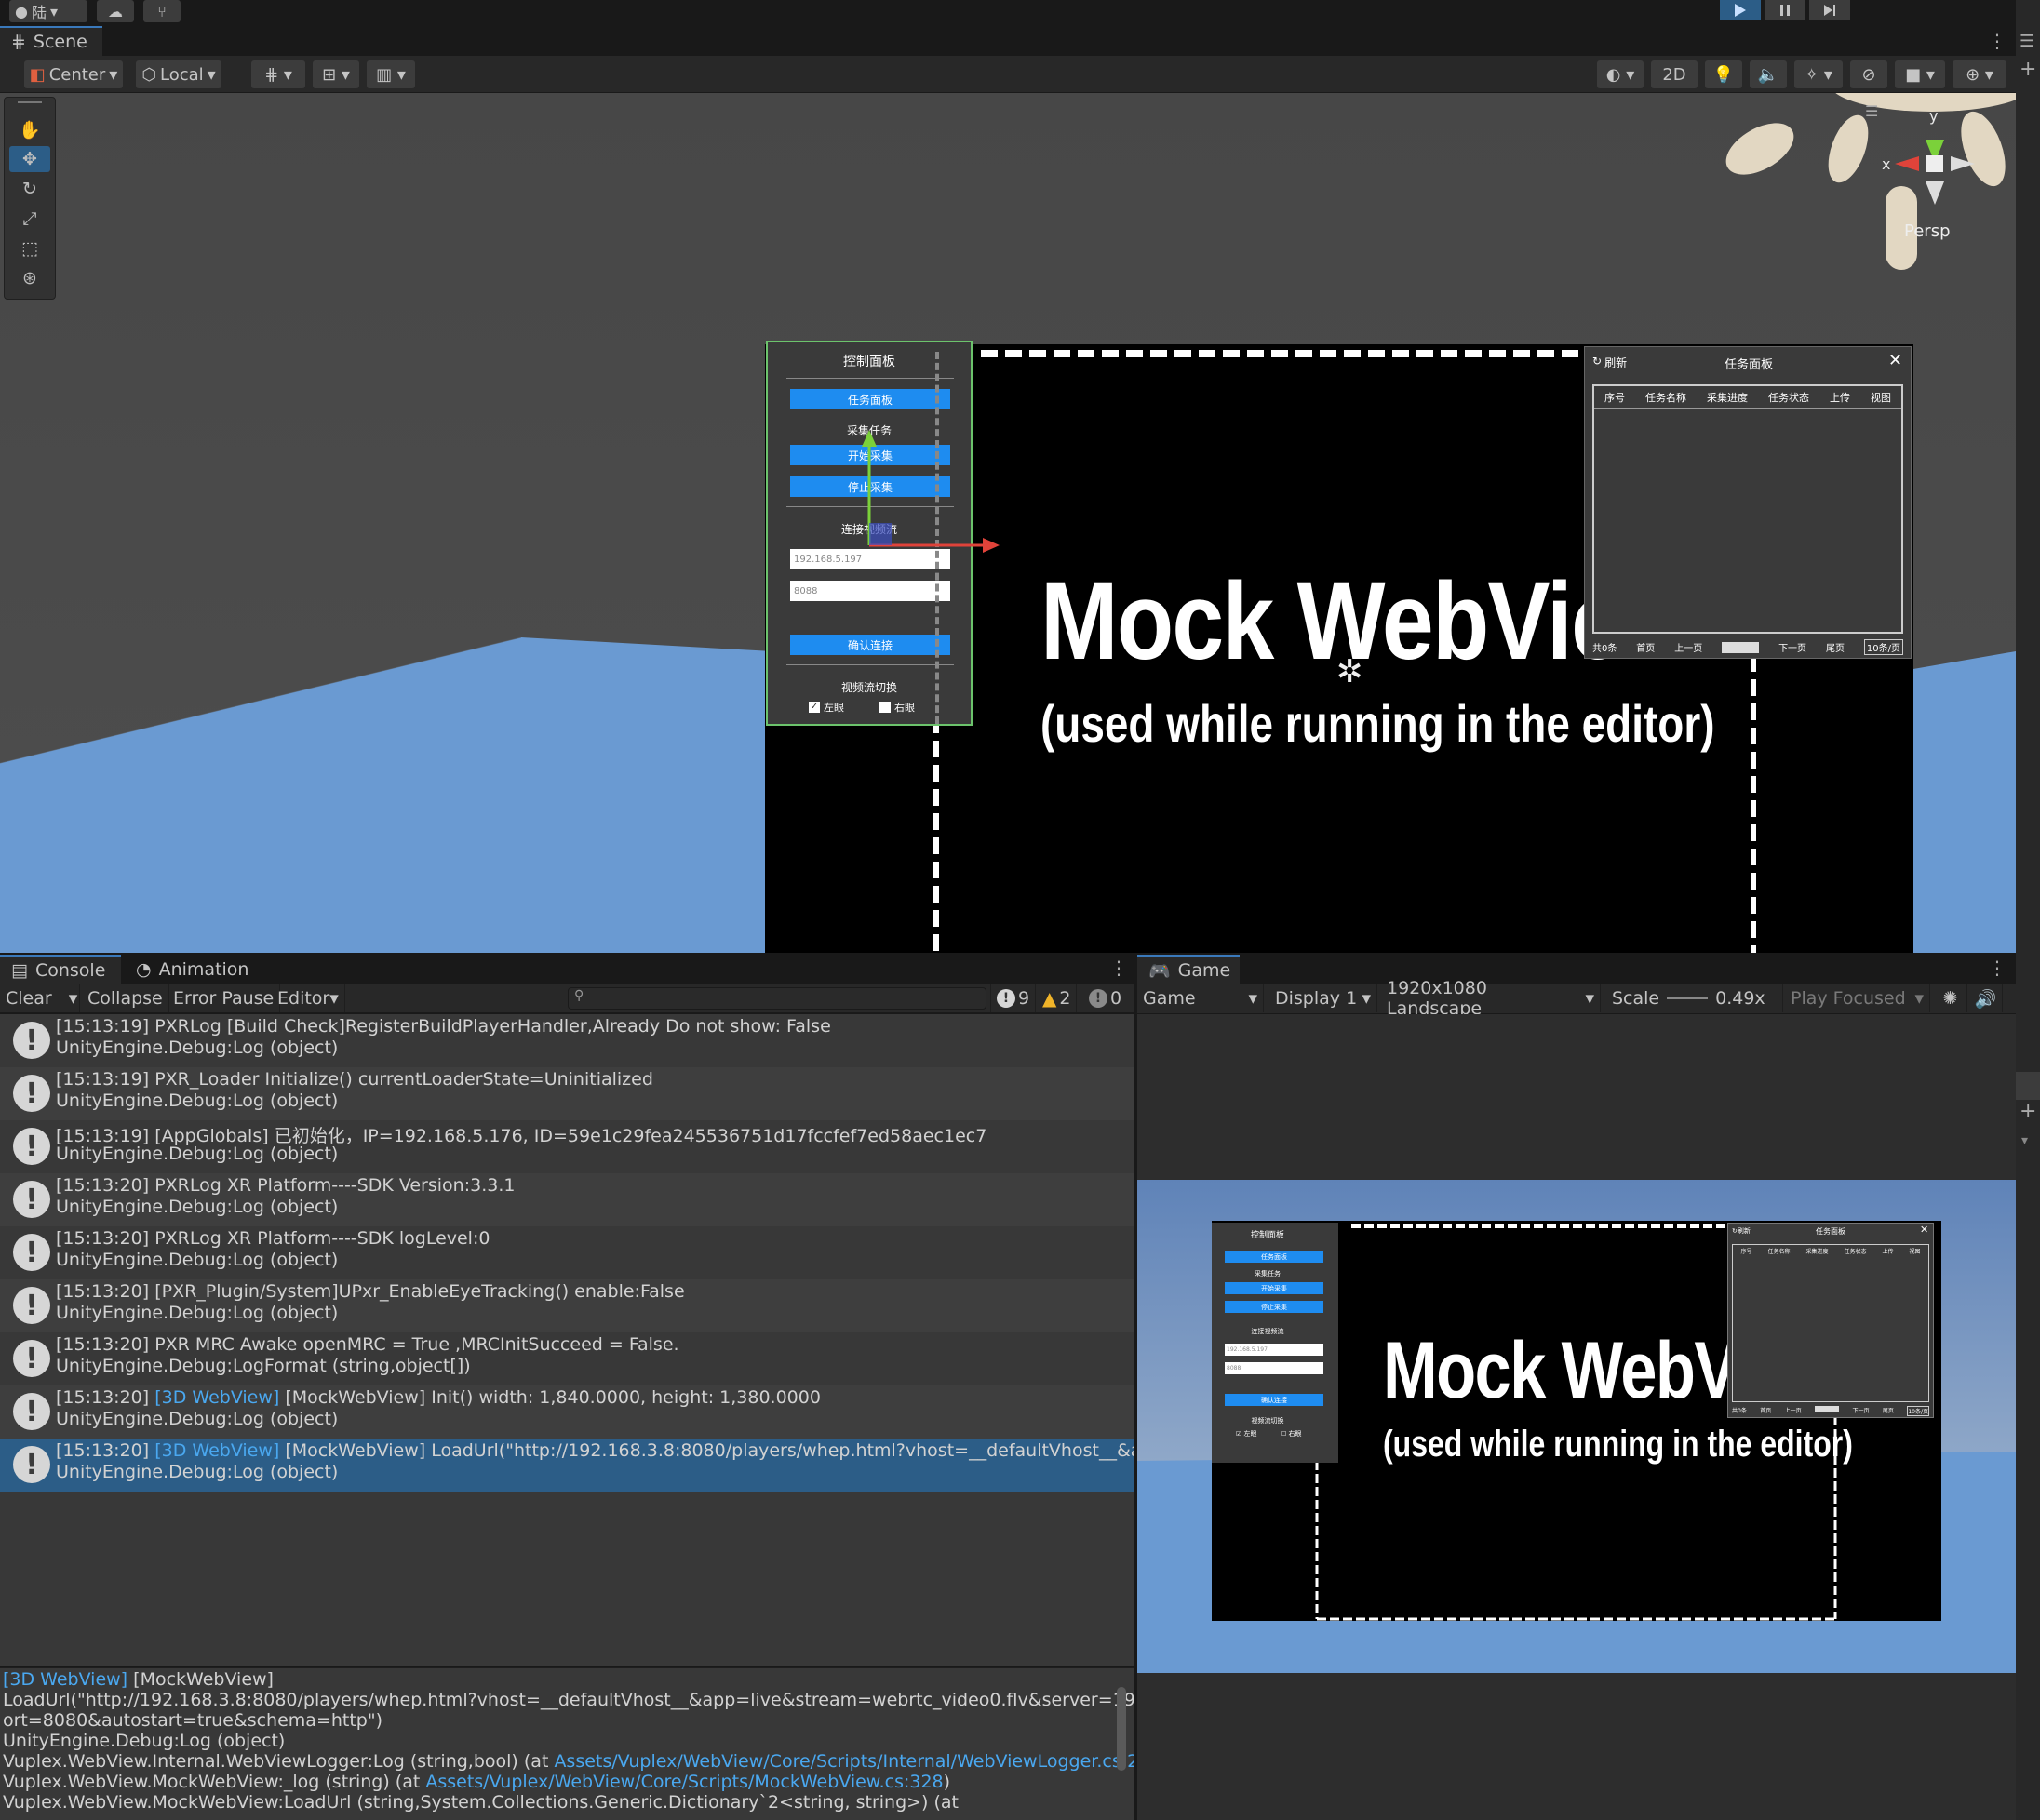 This screenshot has height=1820, width=2040. I want to click on game-mode-dropdown: Game ▾, so click(1200, 998).